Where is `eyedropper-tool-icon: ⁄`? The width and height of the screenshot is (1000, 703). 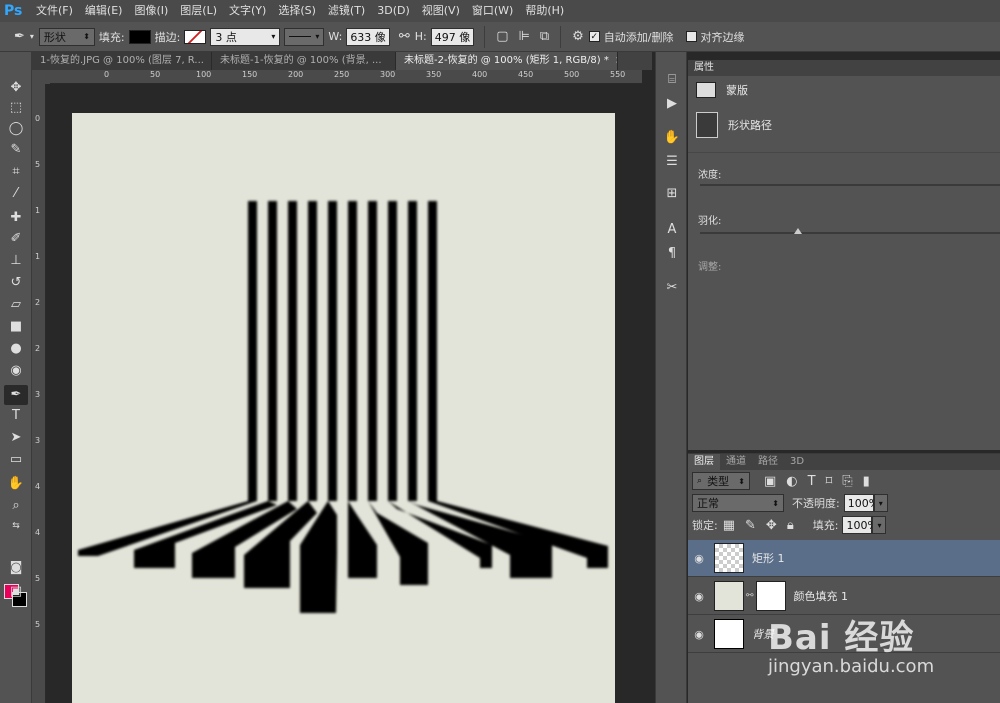
eyedropper-tool-icon: ⁄ is located at coordinates (16, 194).